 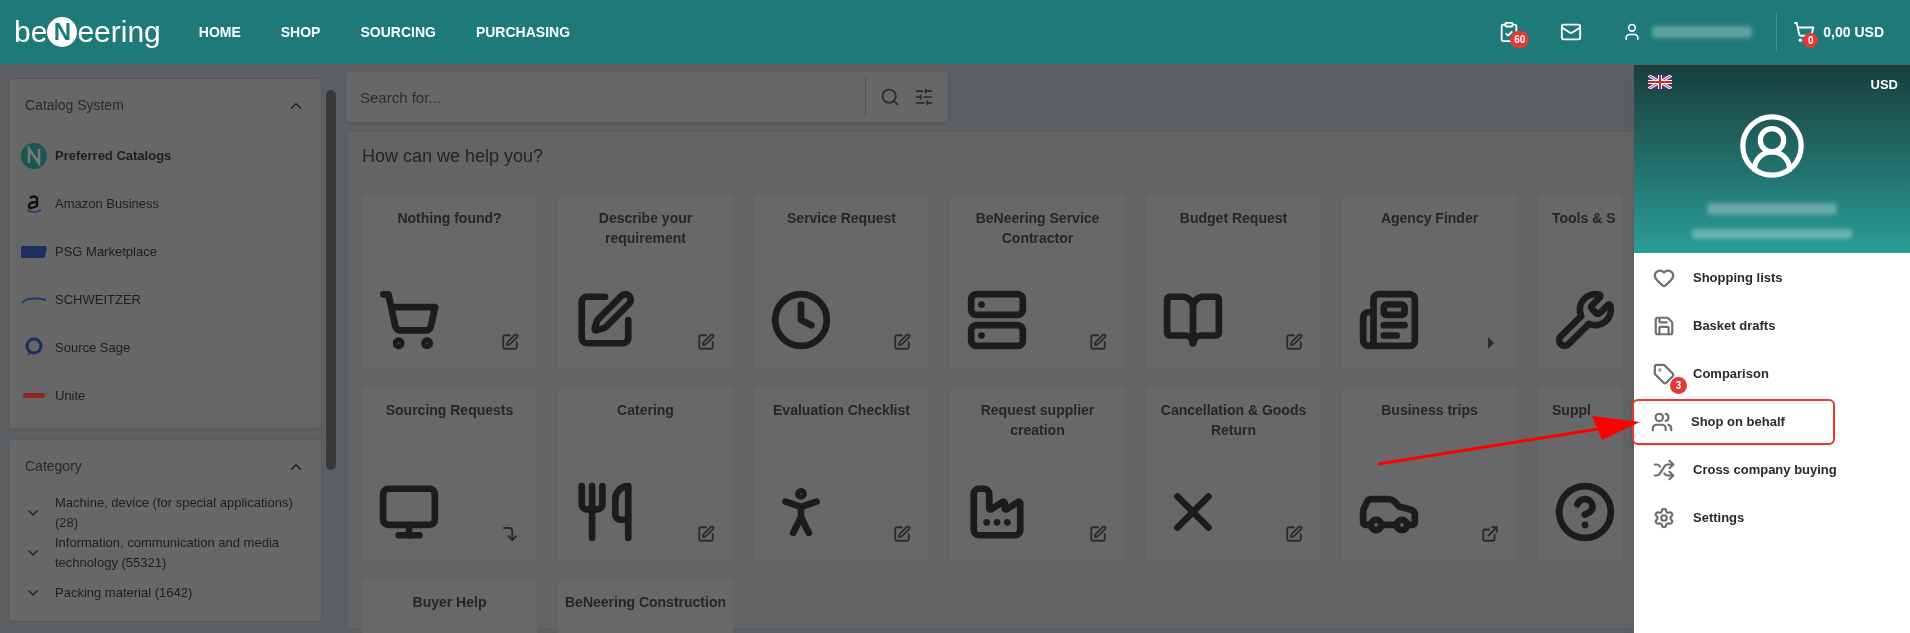 What do you see at coordinates (1037, 473) in the screenshot?
I see `service-tile: Request supplier creation` at bounding box center [1037, 473].